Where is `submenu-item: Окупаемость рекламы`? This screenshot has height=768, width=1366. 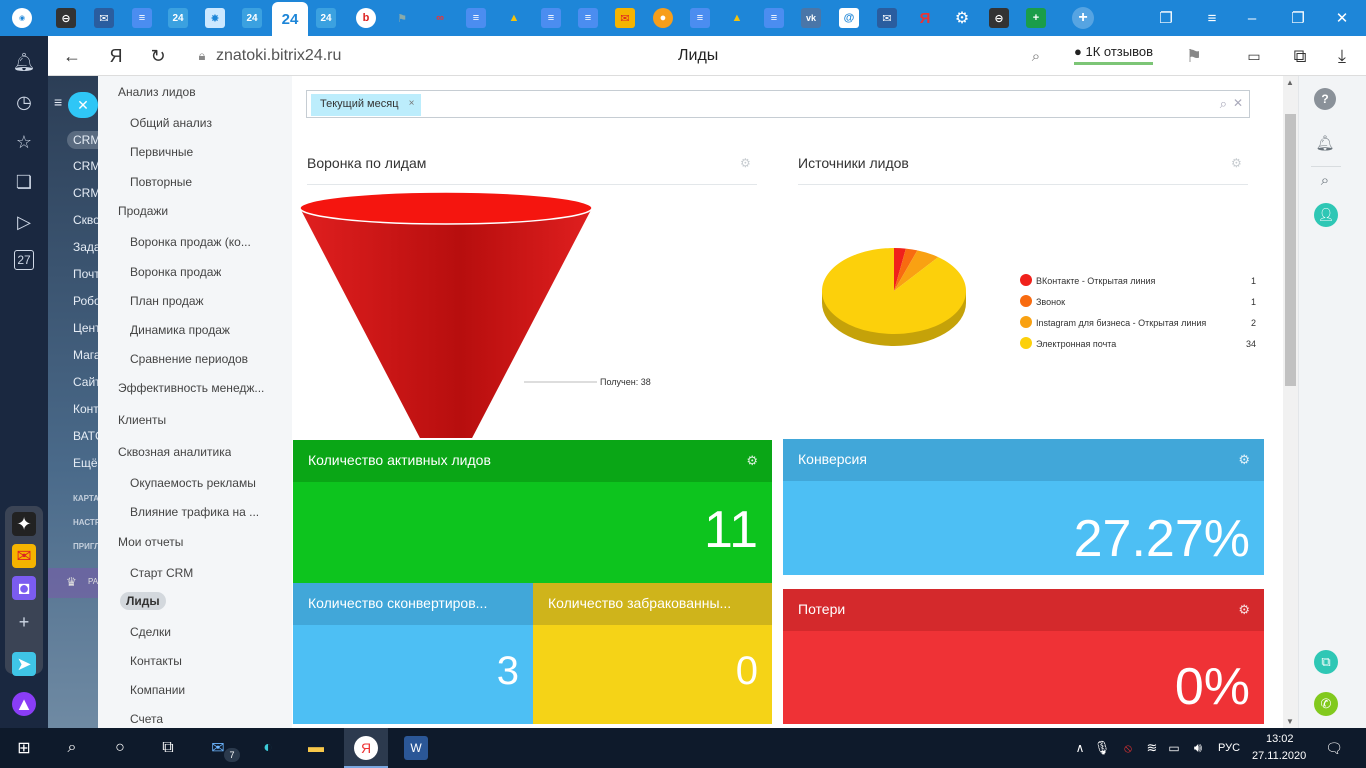
submenu-item: Окупаемость рекламы is located at coordinates (193, 483).